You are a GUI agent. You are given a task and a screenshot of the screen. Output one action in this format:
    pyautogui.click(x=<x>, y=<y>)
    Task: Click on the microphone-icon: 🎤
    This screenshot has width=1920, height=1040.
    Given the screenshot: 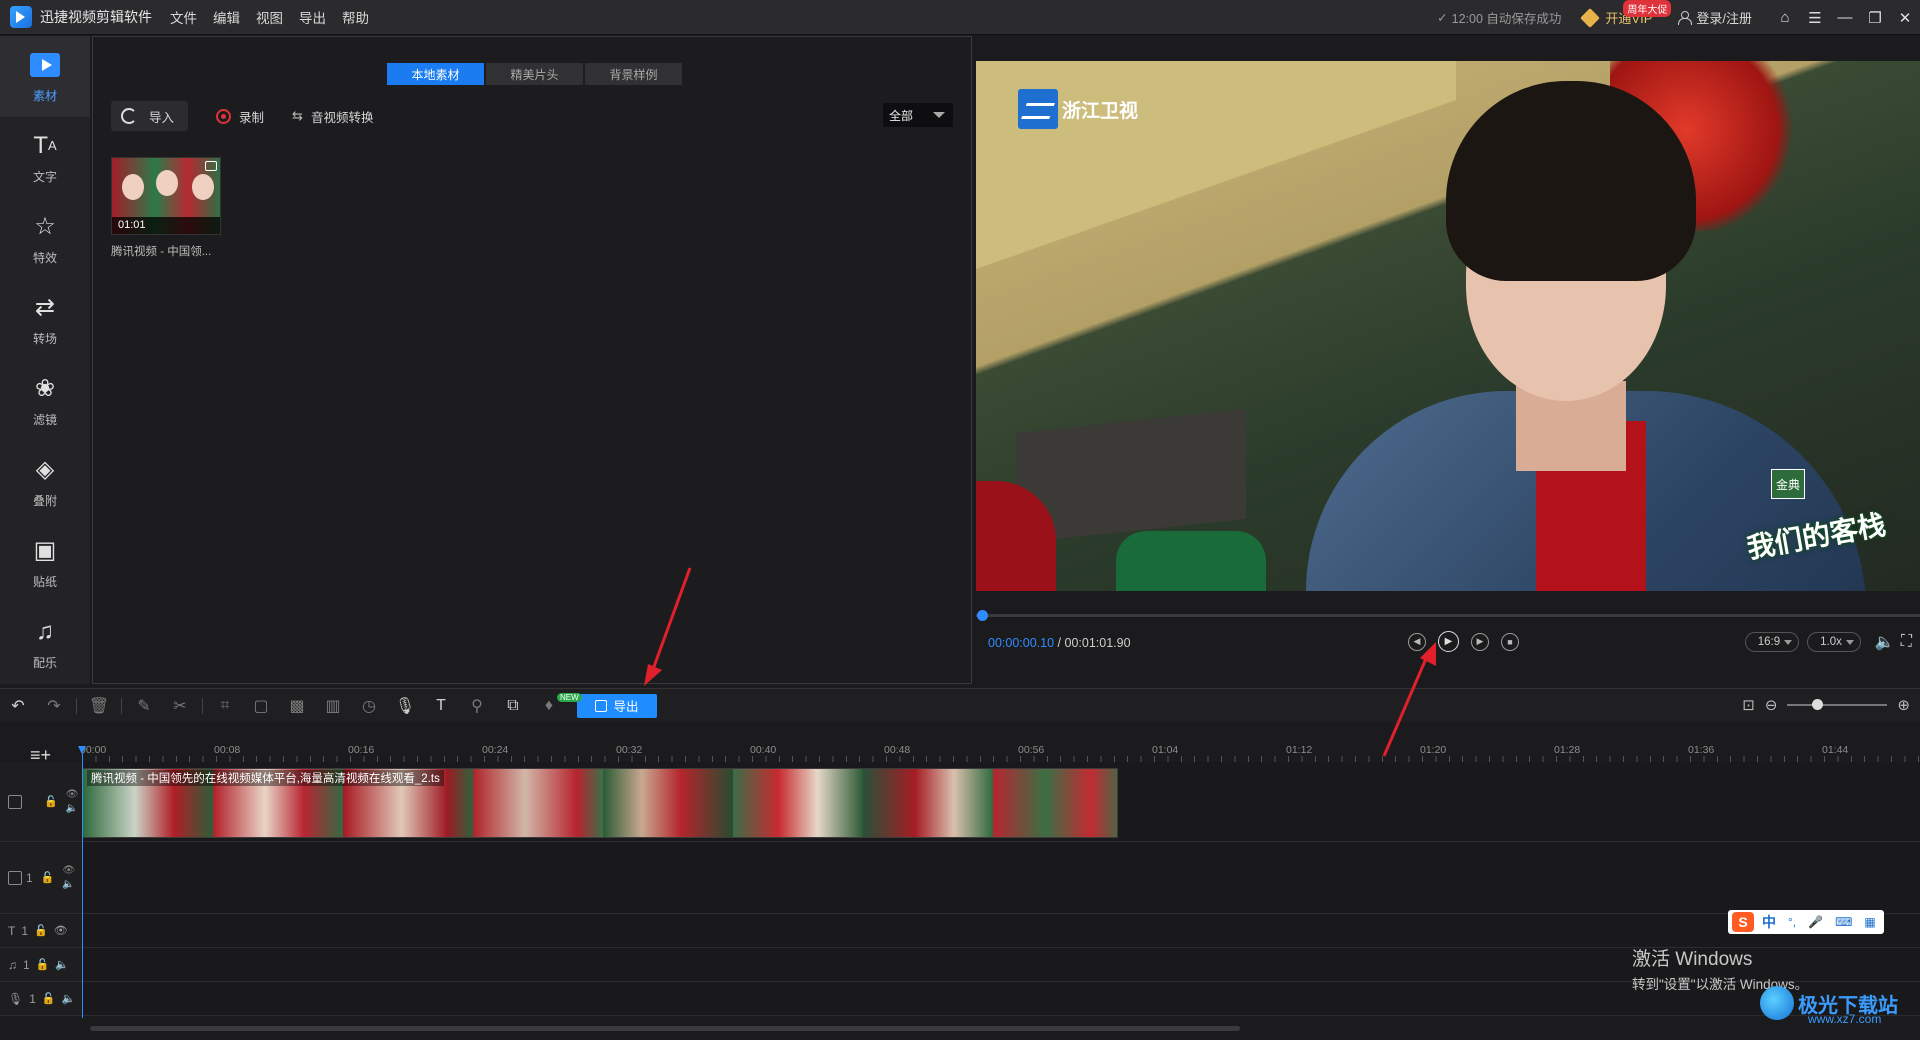 What is the action you would take?
    pyautogui.click(x=1815, y=922)
    